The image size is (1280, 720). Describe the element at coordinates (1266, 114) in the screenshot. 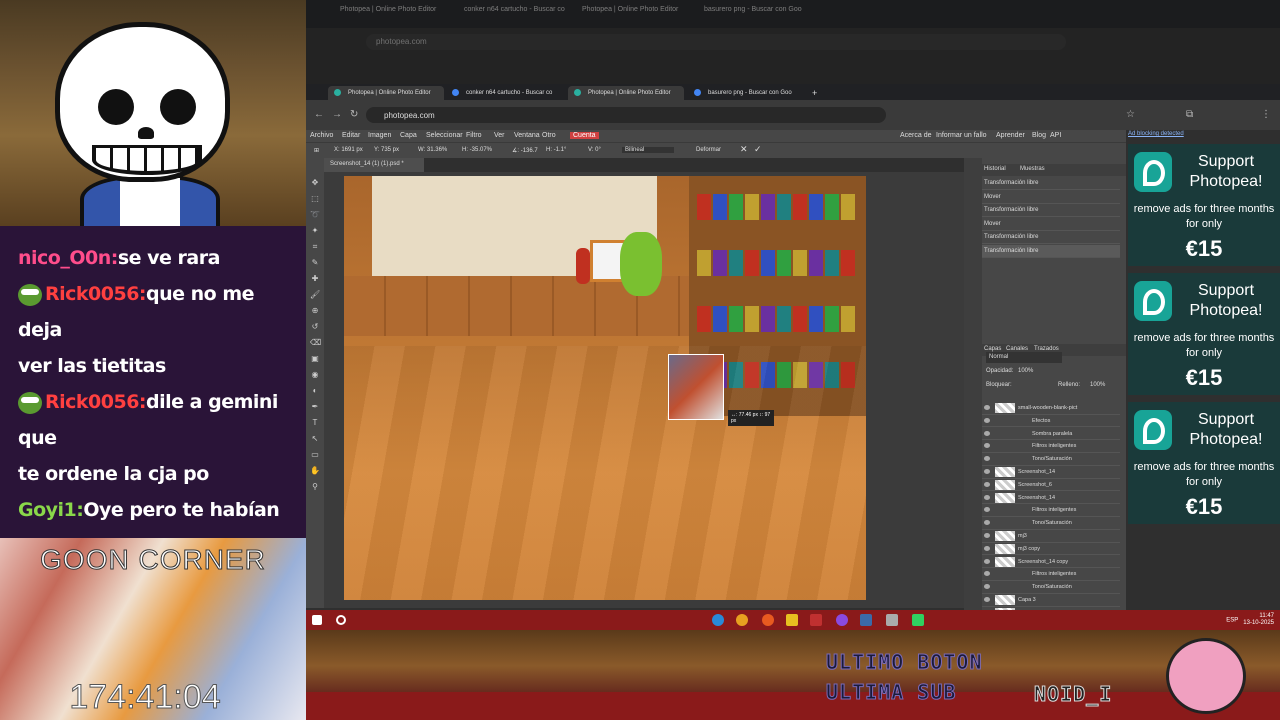

I see `menu-icon: ⋮` at that location.